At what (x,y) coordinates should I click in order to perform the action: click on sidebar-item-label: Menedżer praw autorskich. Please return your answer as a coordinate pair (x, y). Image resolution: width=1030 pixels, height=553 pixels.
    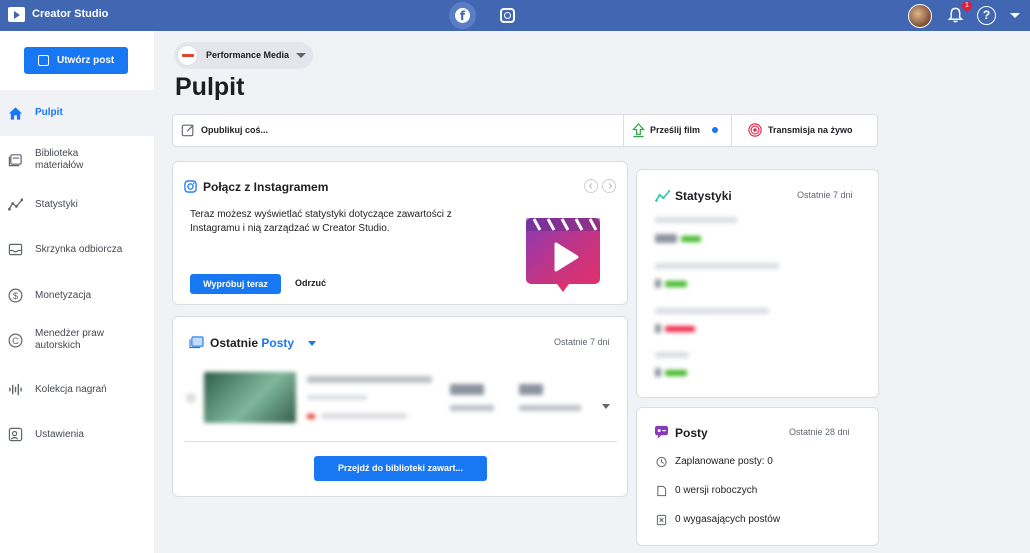
    Looking at the image, I should click on (69, 339).